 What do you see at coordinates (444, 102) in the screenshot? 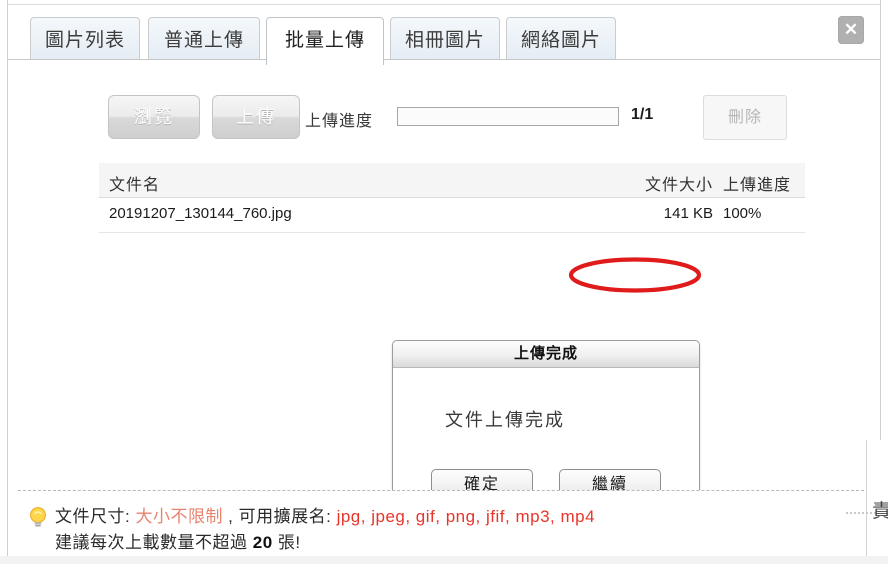
I see `upload-toolbar: 瀏覽 上傳 上傳進度 1/1 刪除` at bounding box center [444, 102].